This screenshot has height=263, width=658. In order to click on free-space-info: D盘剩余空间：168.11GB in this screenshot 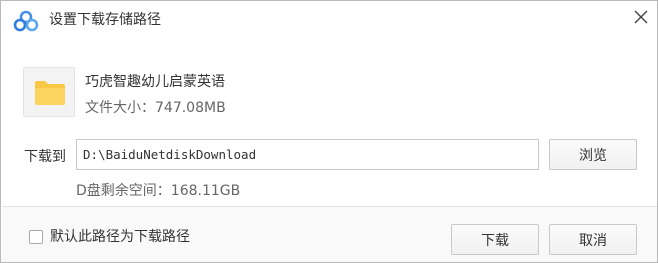, I will do `click(158, 191)`.